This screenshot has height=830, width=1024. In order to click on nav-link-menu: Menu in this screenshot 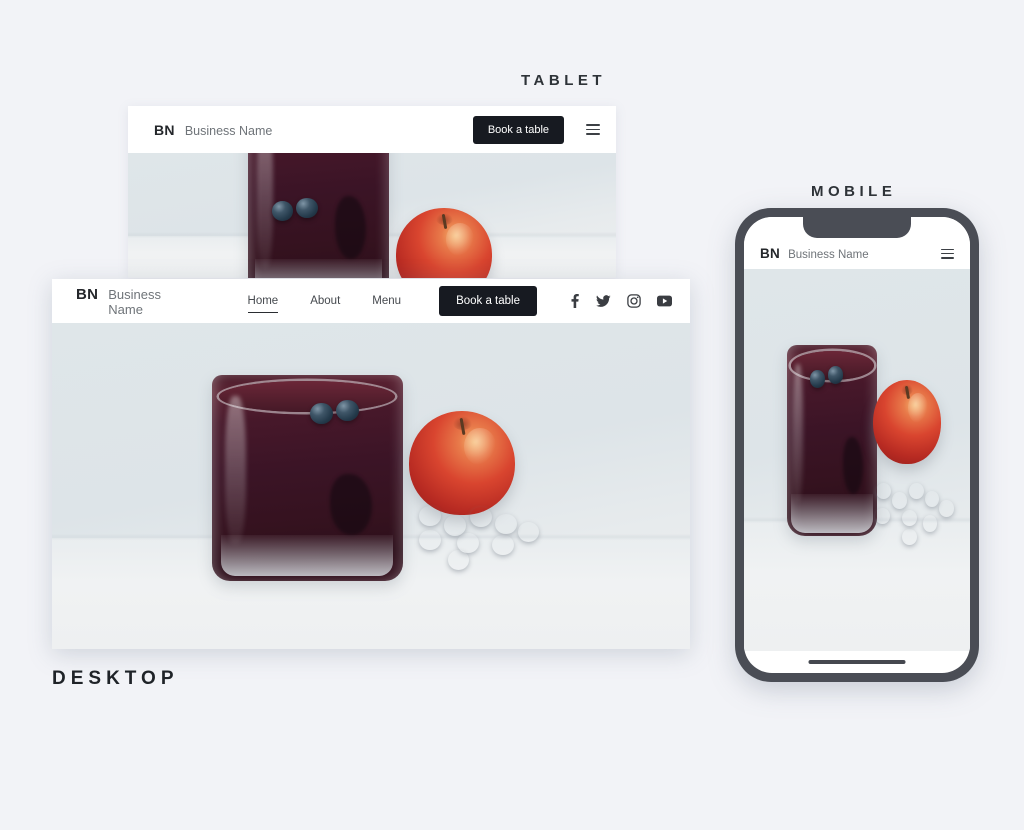, I will do `click(386, 301)`.